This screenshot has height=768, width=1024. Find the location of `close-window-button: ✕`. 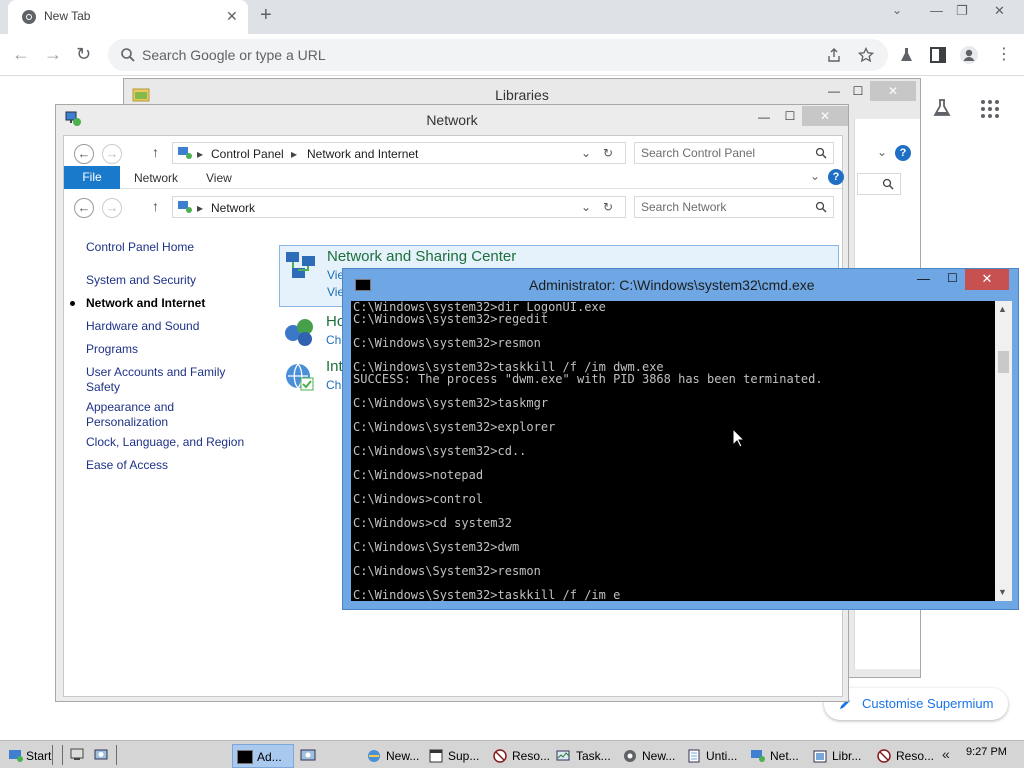

close-window-button: ✕ is located at coordinates (999, 11).